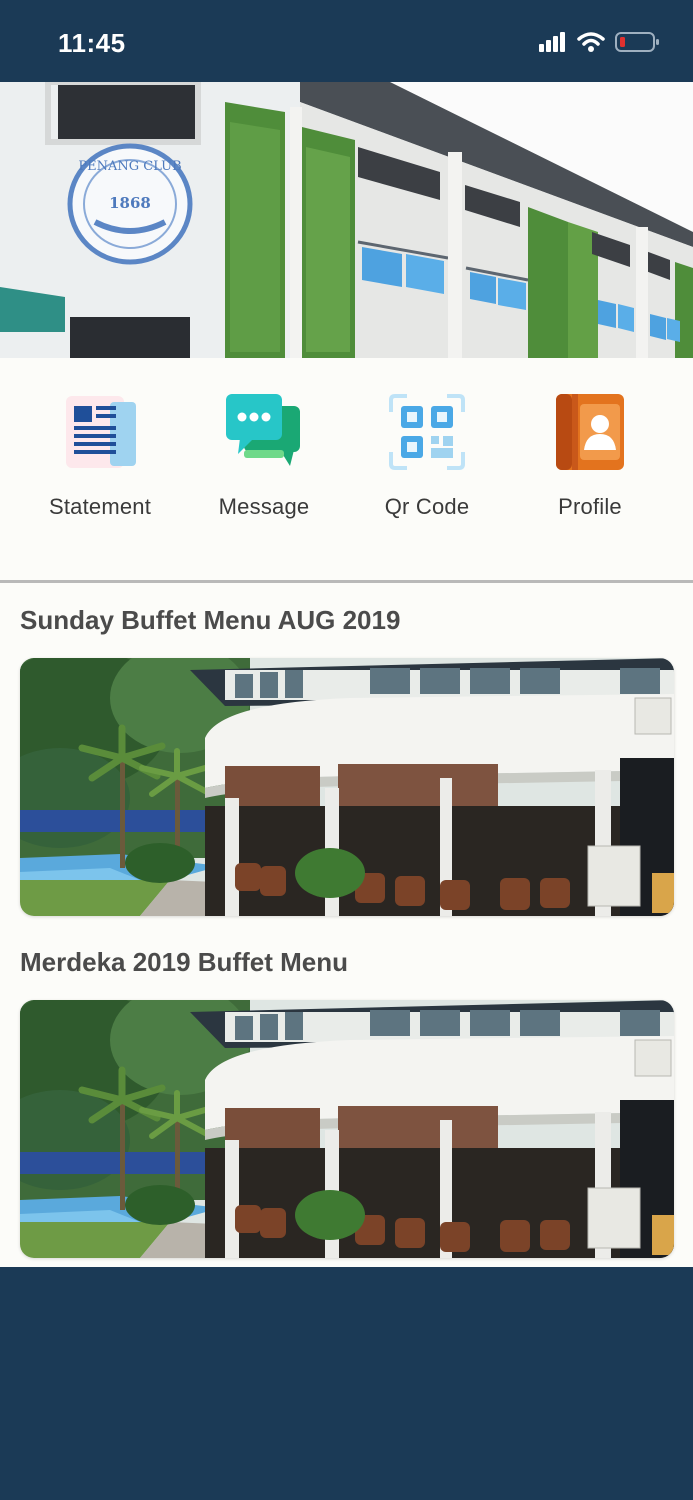  I want to click on qr-code-icon, so click(427, 432).